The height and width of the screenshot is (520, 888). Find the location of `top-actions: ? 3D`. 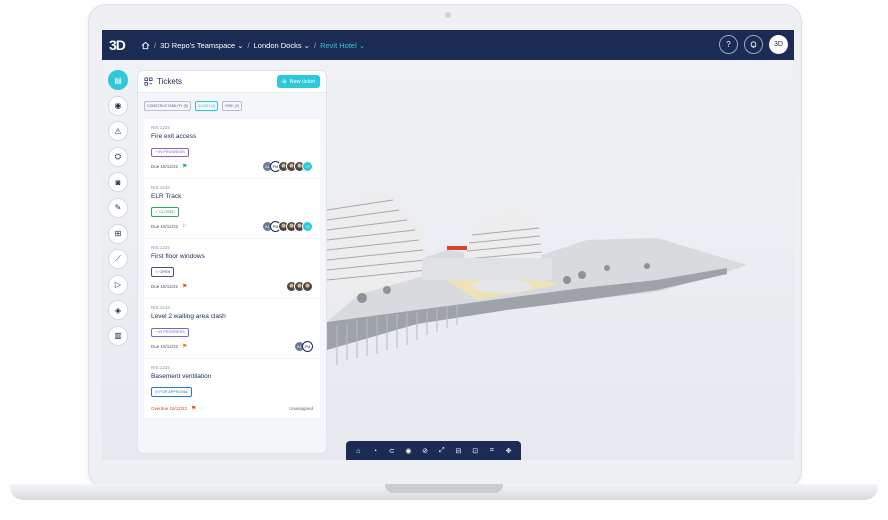

top-actions: ? 3D is located at coordinates (753, 44).